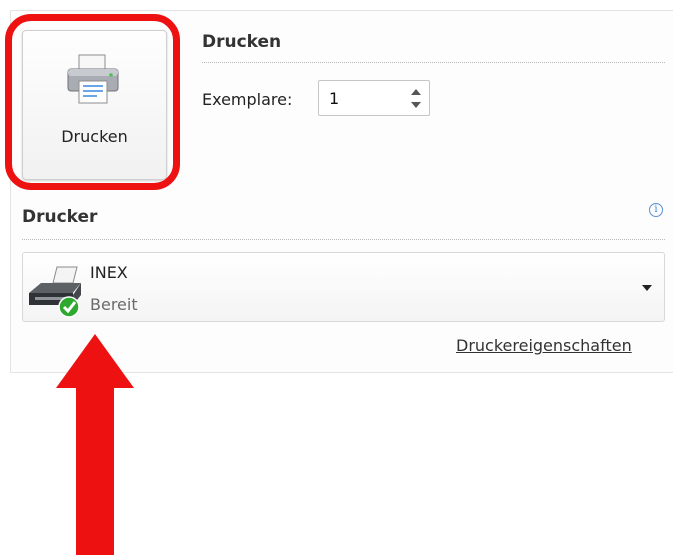 This screenshot has height=559, width=673. Describe the element at coordinates (95, 446) in the screenshot. I see `arrow-up-icon` at that location.